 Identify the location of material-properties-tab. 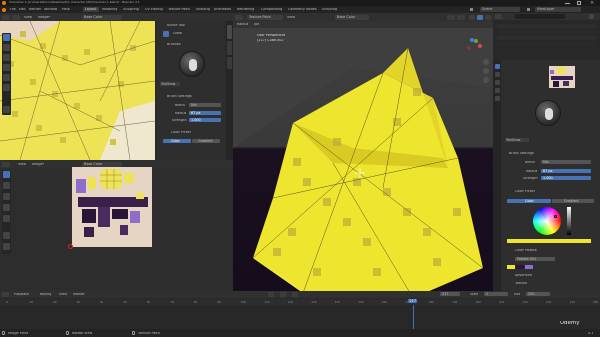
(497, 98).